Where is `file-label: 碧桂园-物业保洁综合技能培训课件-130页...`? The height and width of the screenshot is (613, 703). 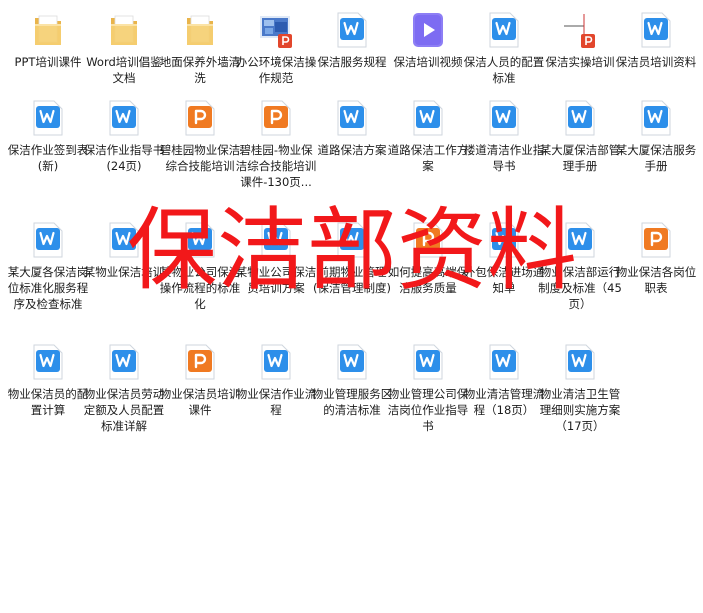
file-label: 碧桂园-物业保洁综合技能培训课件-130页... is located at coordinates (276, 166).